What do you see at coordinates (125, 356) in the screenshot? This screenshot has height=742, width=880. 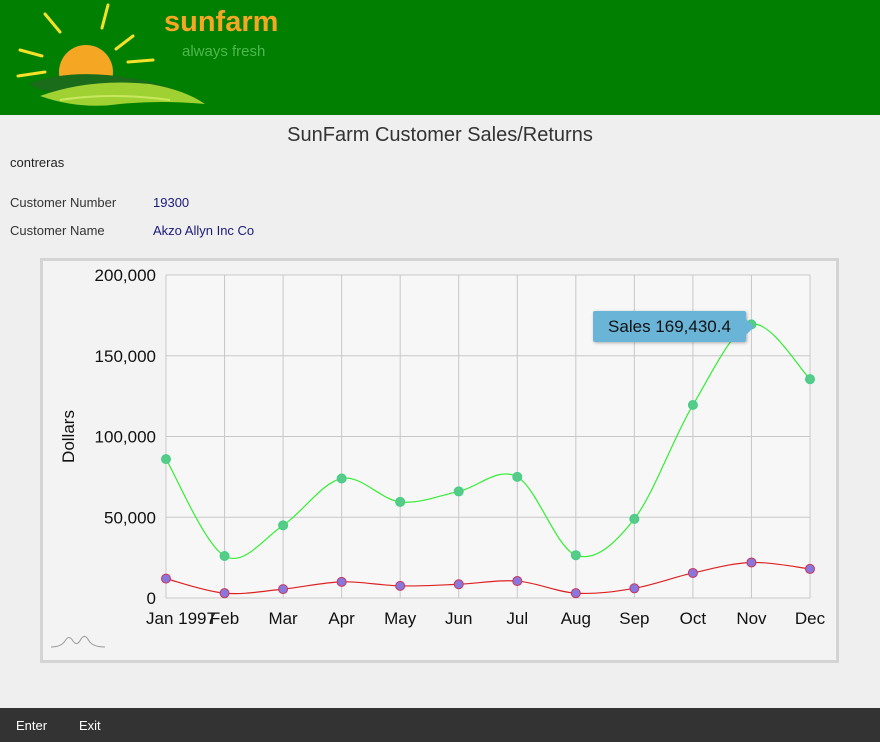 I see `y-tick-label: 150,000` at bounding box center [125, 356].